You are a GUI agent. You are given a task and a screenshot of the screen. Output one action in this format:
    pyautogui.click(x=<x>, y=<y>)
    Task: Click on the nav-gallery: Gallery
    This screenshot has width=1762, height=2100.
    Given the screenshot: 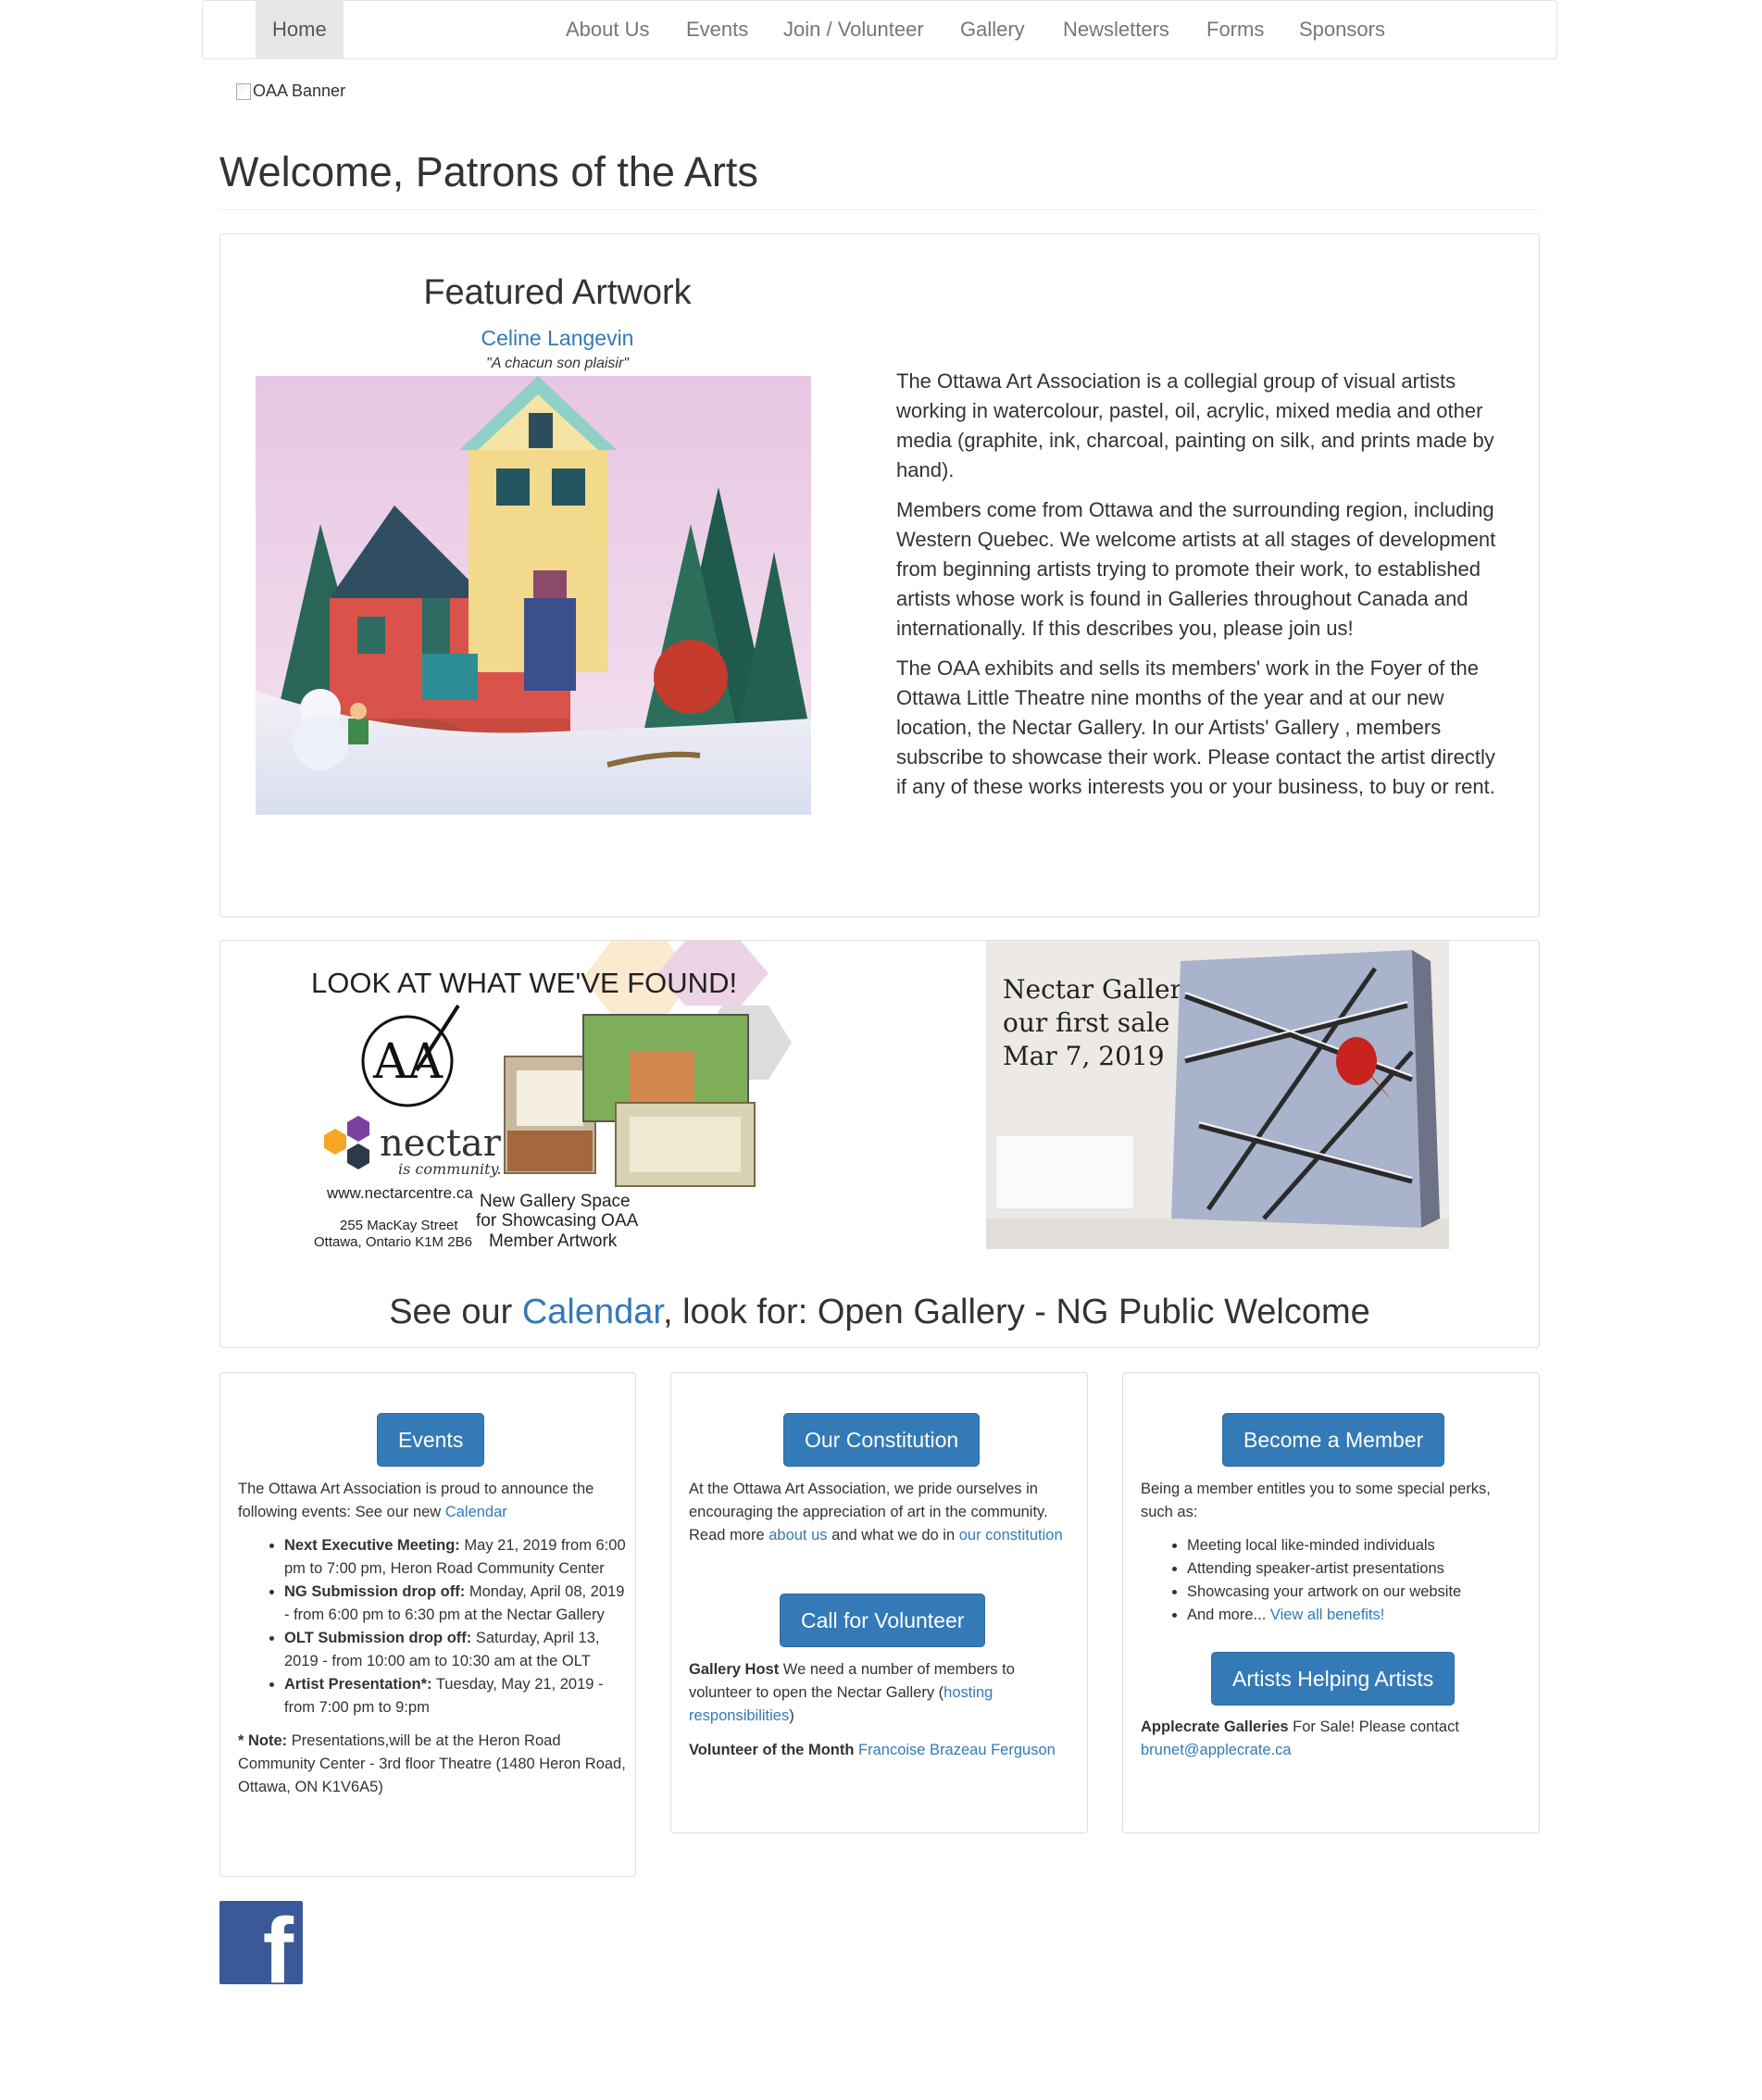 What is the action you would take?
    pyautogui.click(x=992, y=30)
    